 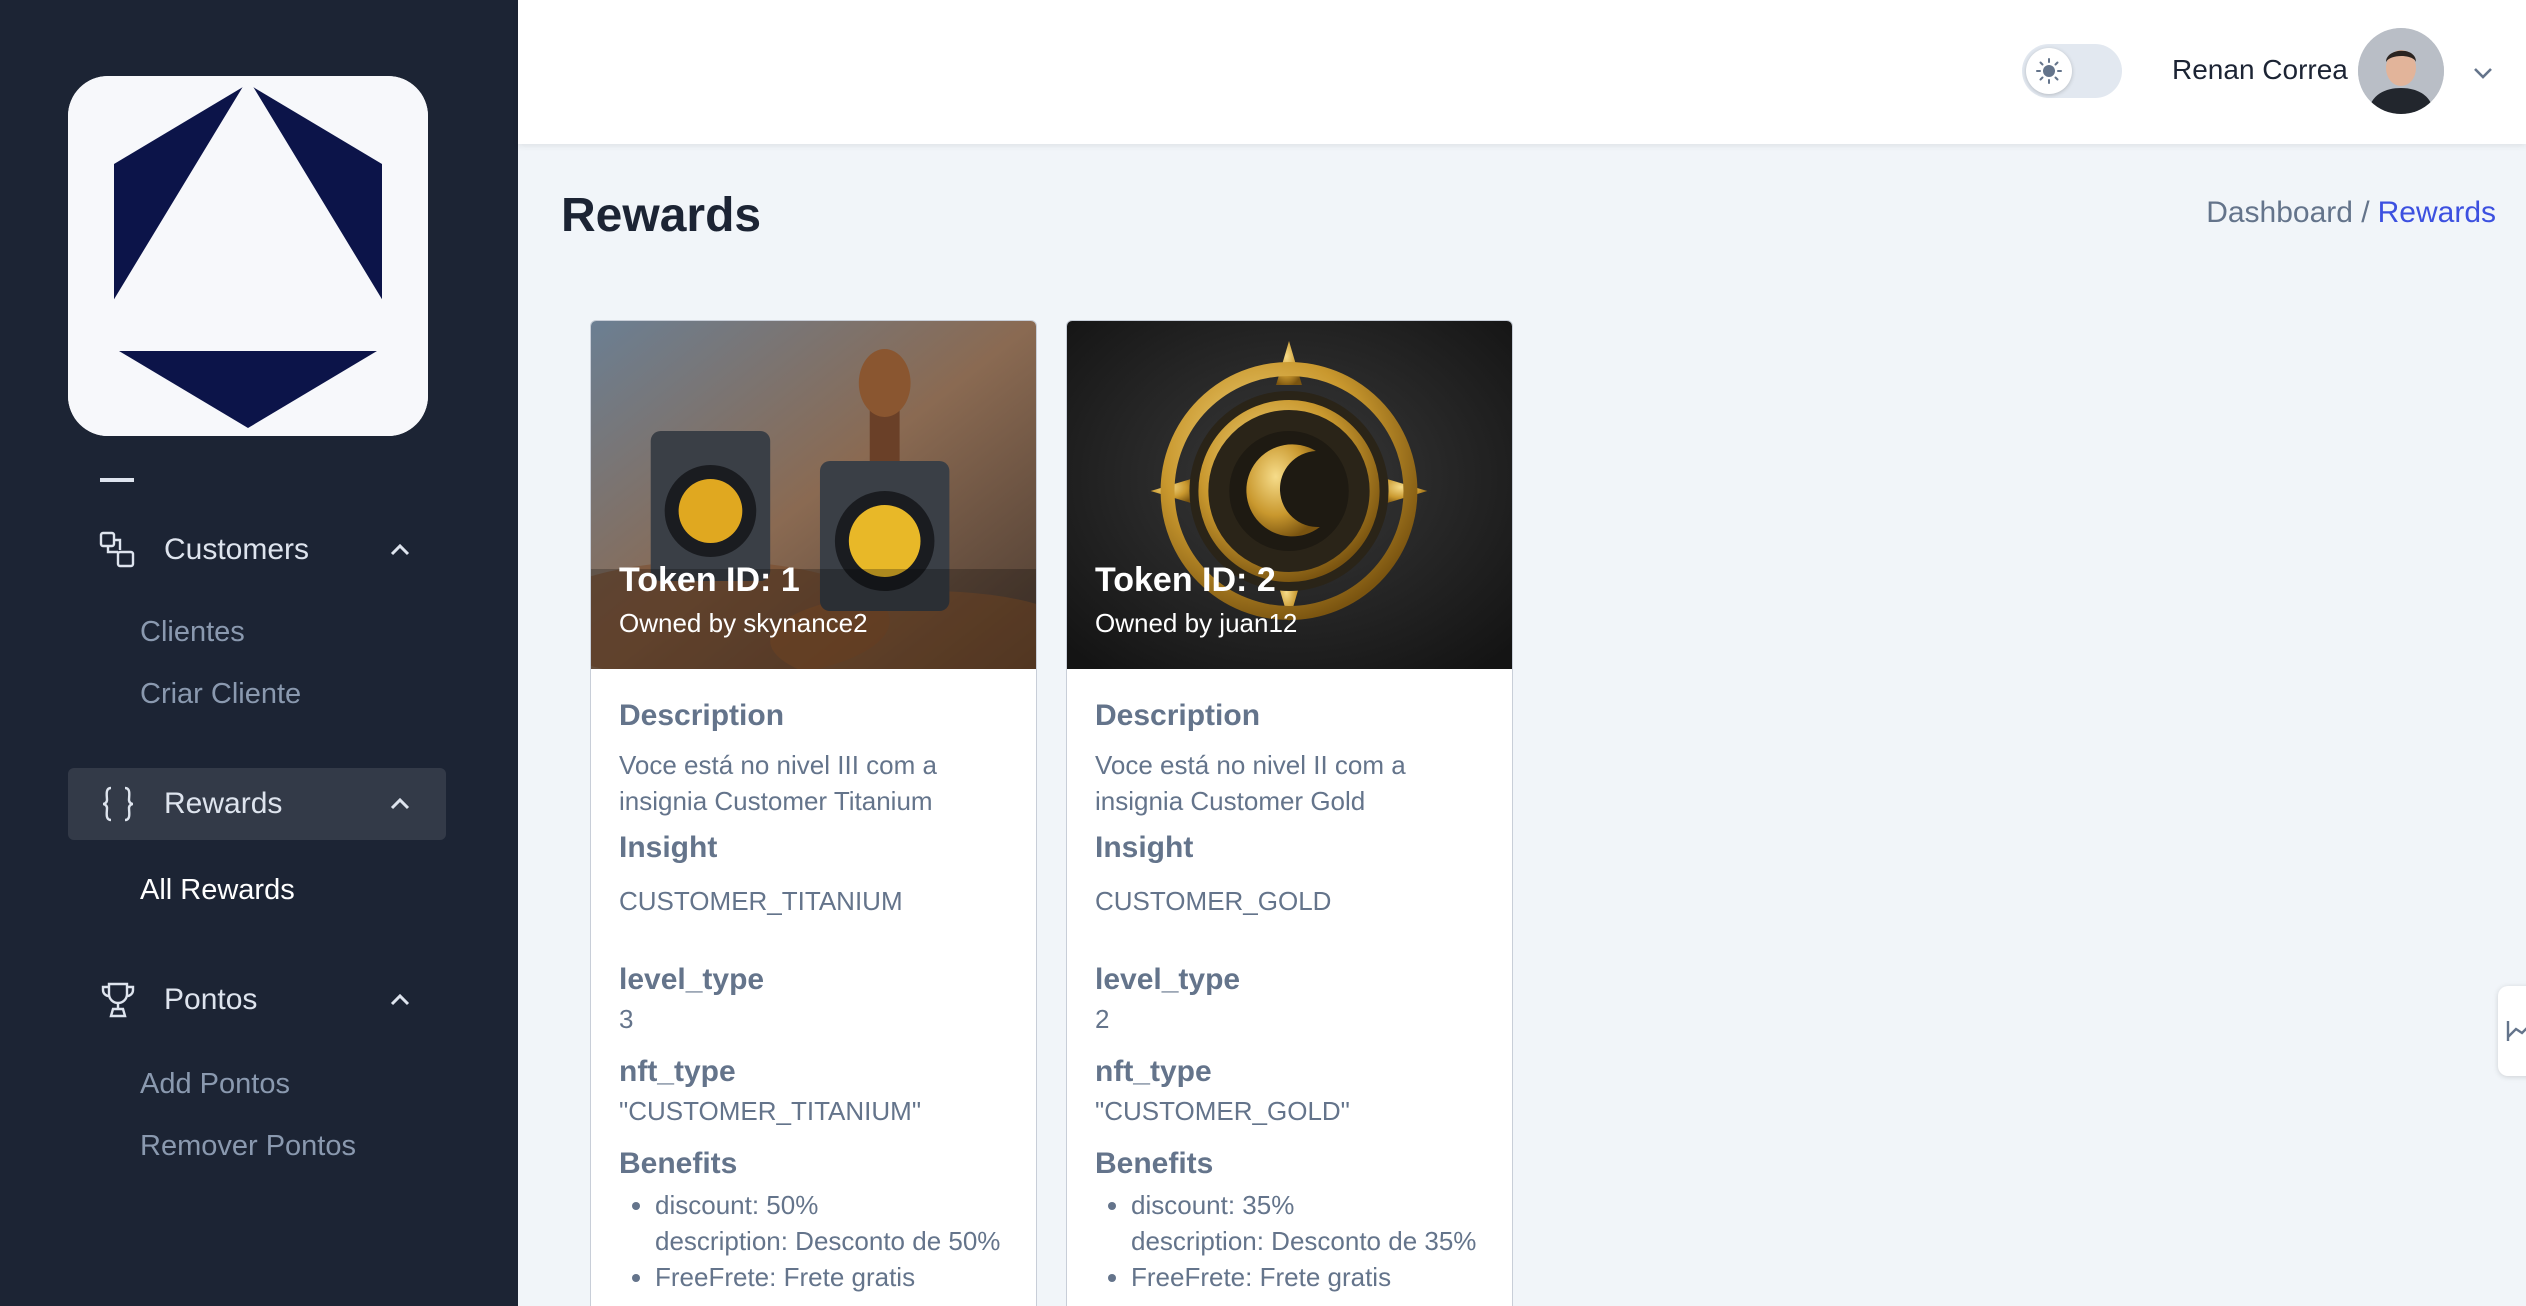 I want to click on theme-toggle, so click(x=2072, y=71).